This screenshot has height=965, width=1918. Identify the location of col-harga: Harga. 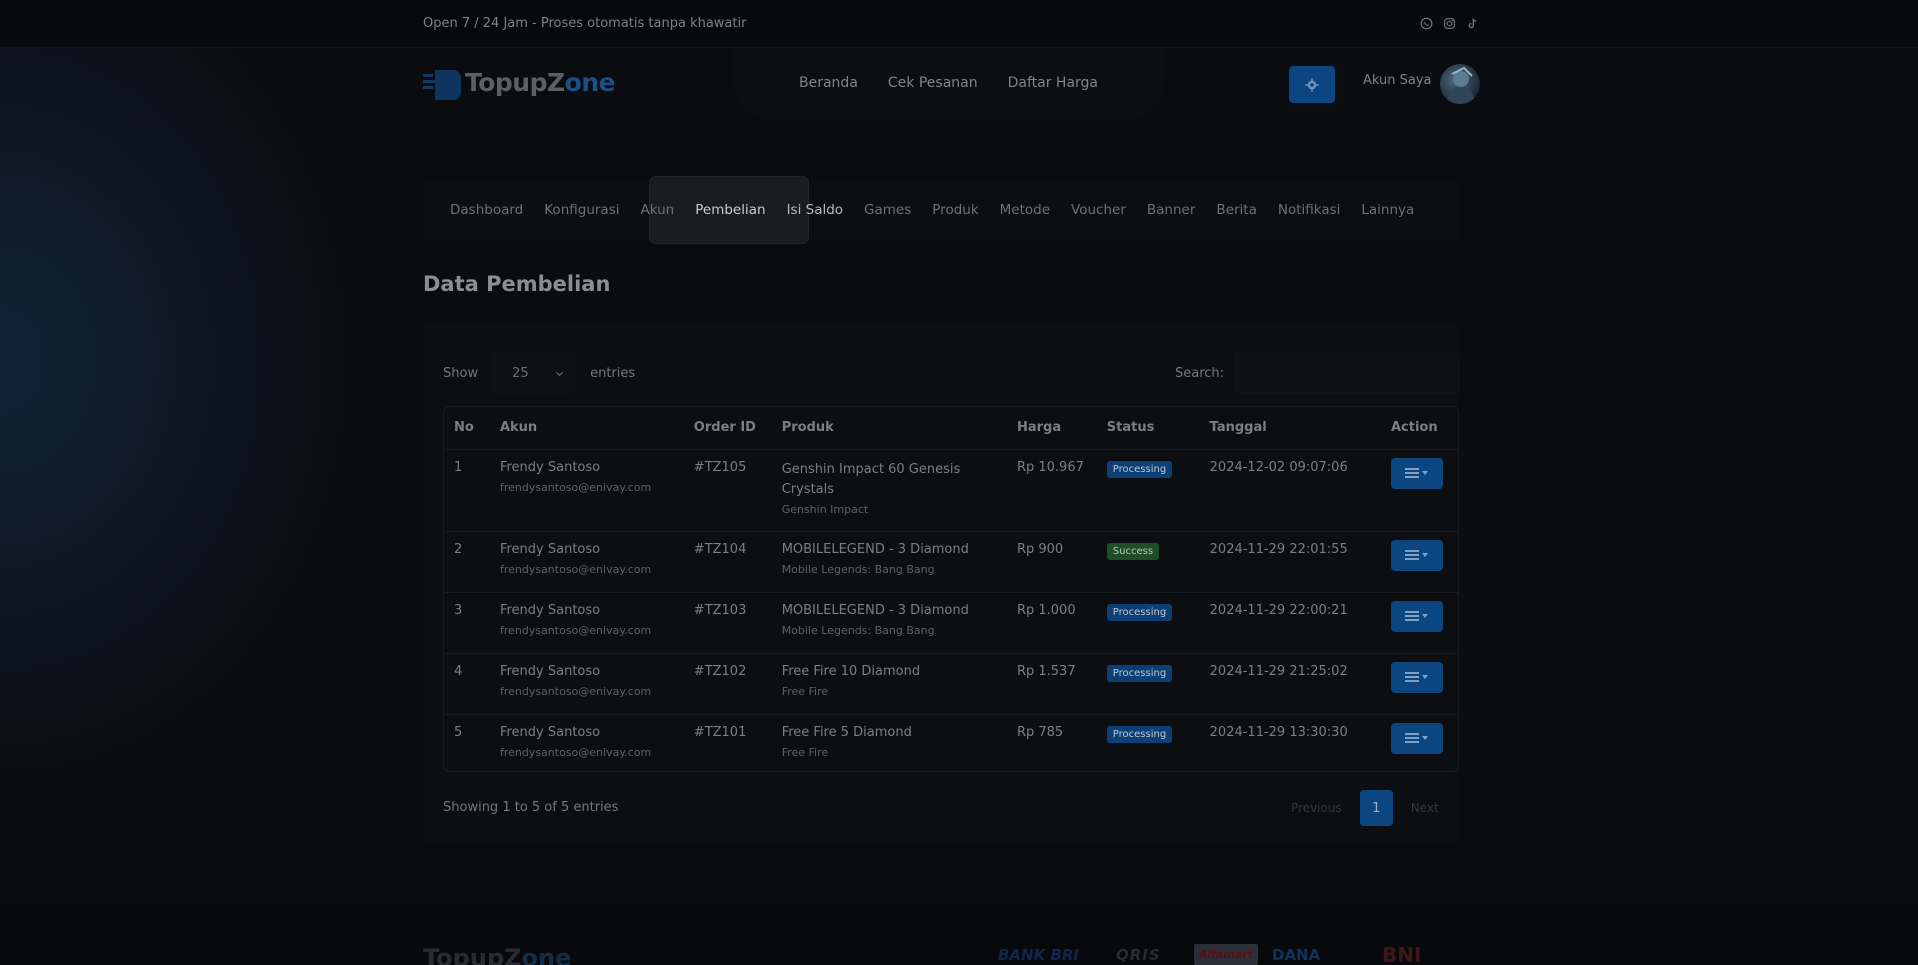
(1051, 428).